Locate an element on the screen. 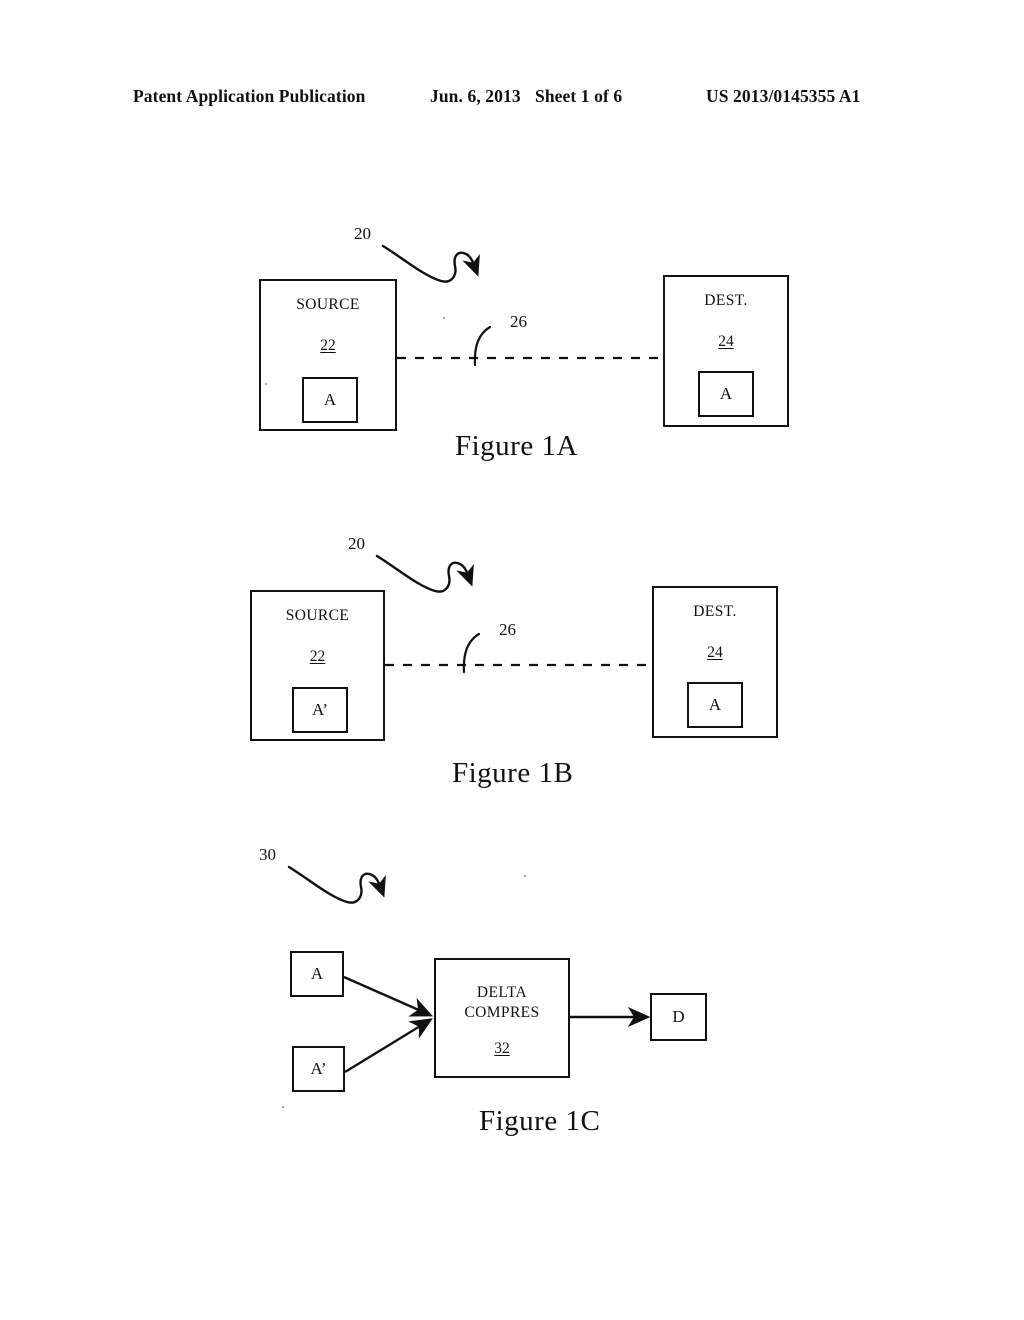  figure-1c-output-box-d: D is located at coordinates (678, 1017).